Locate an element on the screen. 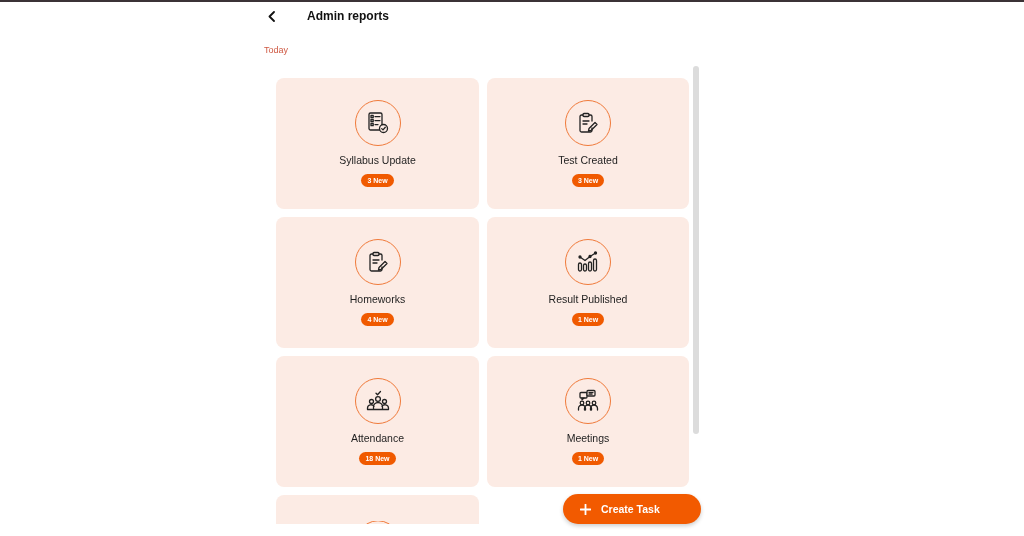  card-title: Homeworks is located at coordinates (377, 299).